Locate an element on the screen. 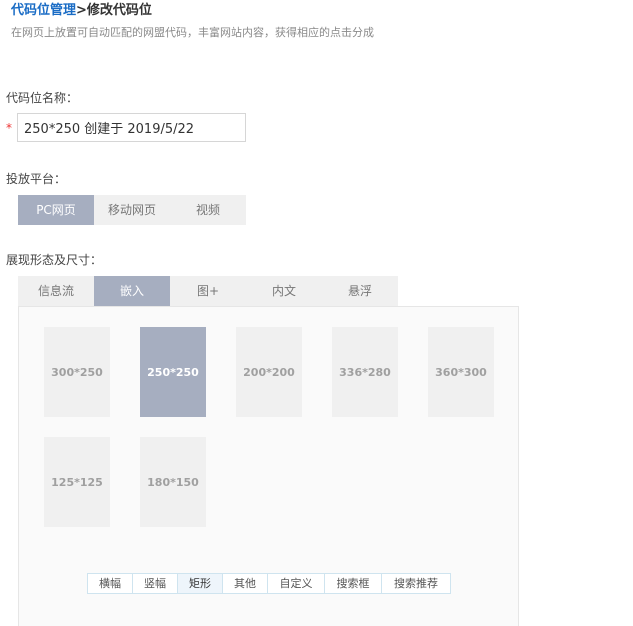 The width and height of the screenshot is (633, 626). ad-slot-name-label: 代码位名称： is located at coordinates (42, 98).